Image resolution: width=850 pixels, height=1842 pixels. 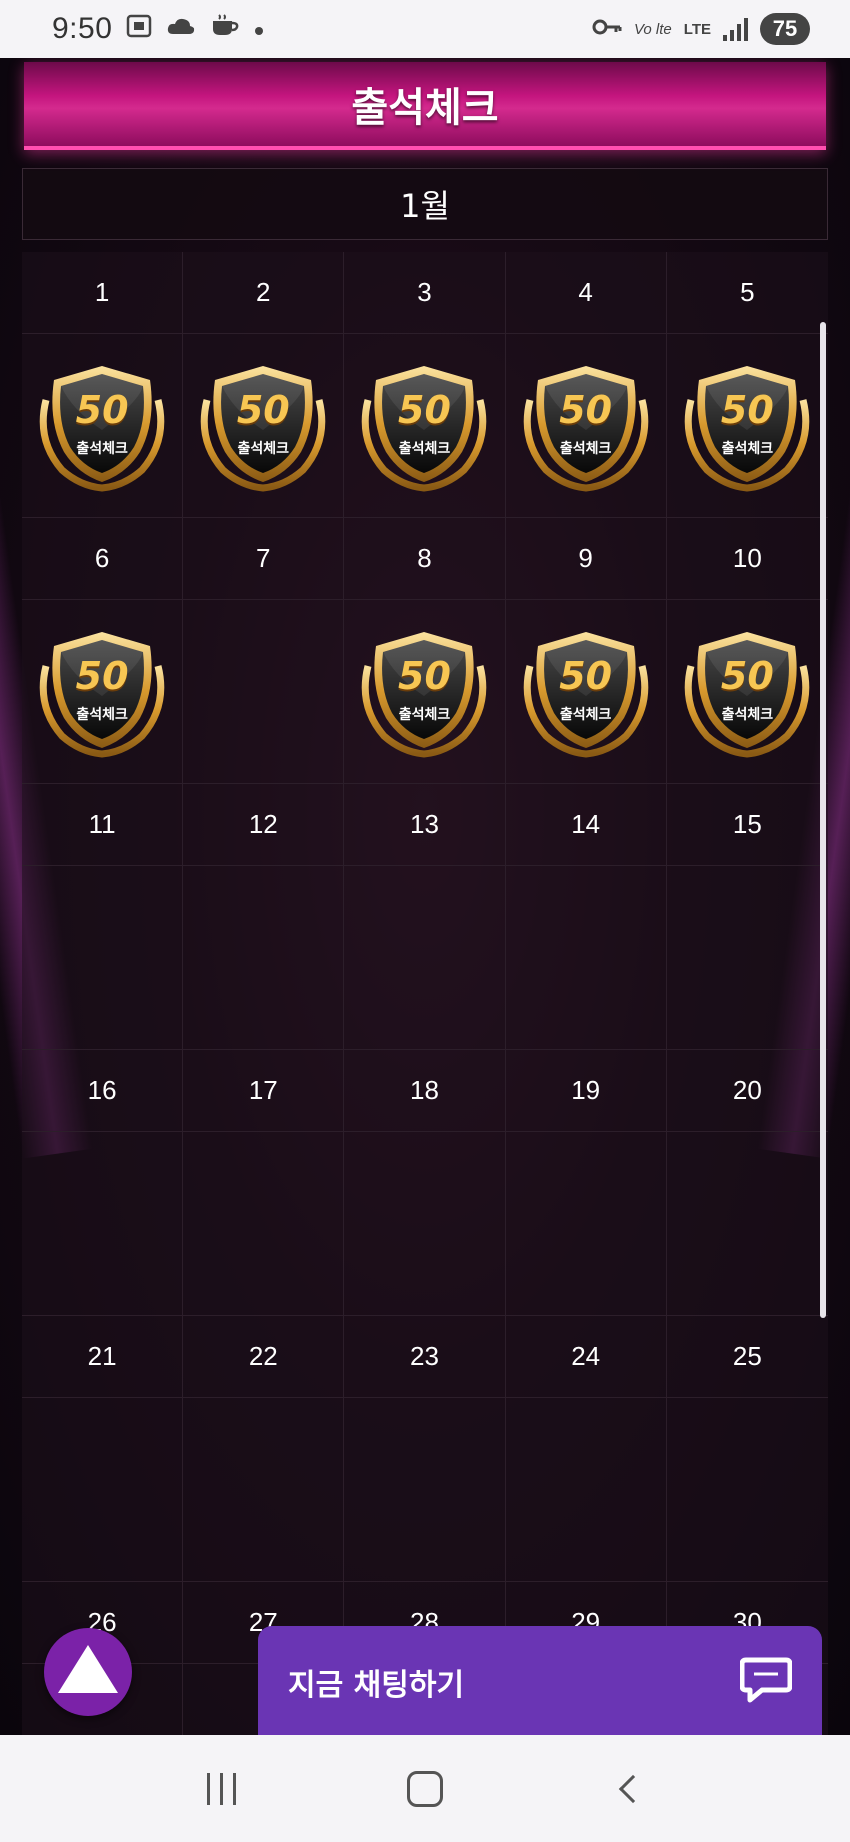 I want to click on calendar-day-number: 11, so click(x=103, y=825).